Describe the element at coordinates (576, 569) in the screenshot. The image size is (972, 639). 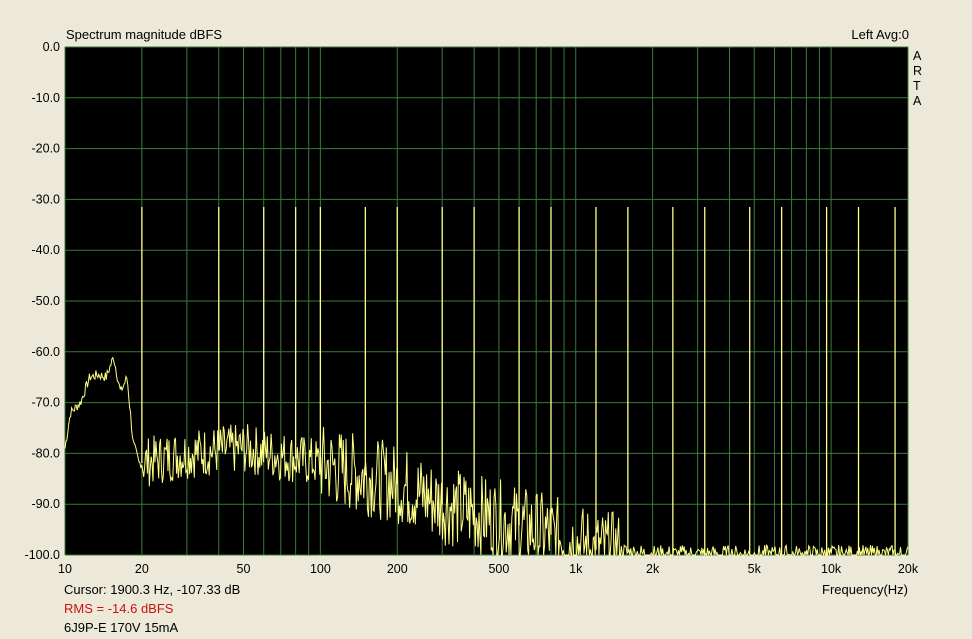
I see `x-tick-label: 1k` at that location.